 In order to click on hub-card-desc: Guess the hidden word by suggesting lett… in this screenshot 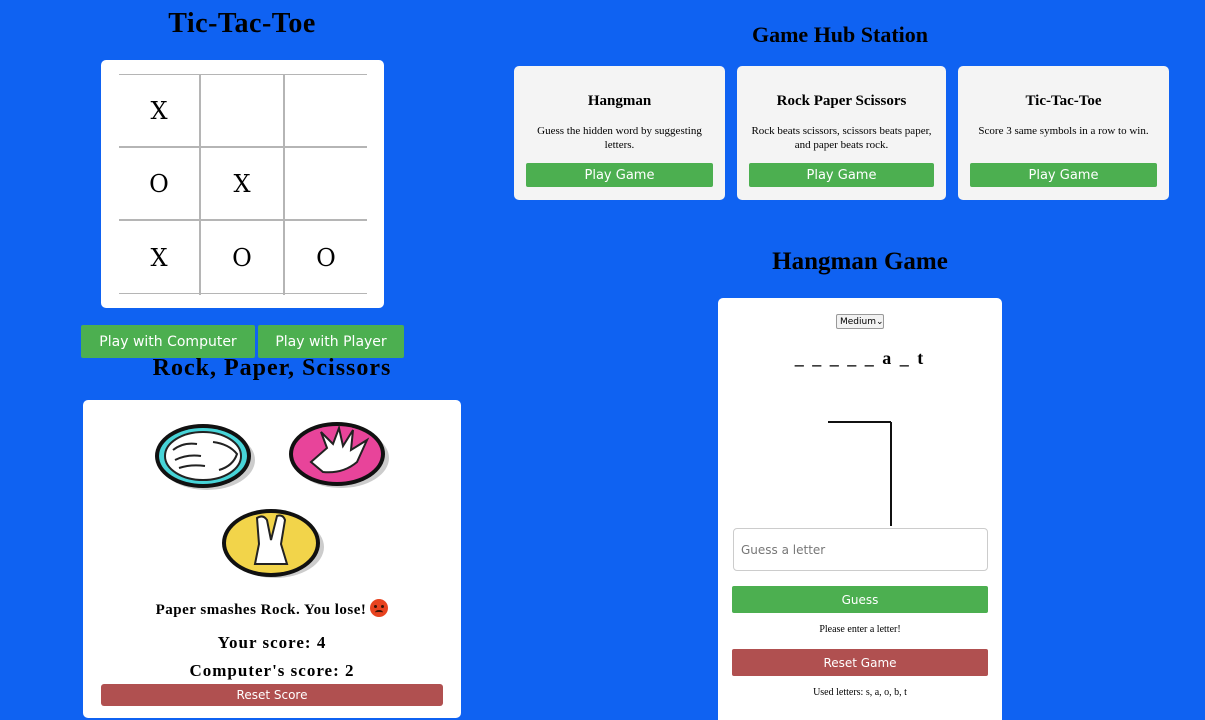, I will do `click(619, 138)`.